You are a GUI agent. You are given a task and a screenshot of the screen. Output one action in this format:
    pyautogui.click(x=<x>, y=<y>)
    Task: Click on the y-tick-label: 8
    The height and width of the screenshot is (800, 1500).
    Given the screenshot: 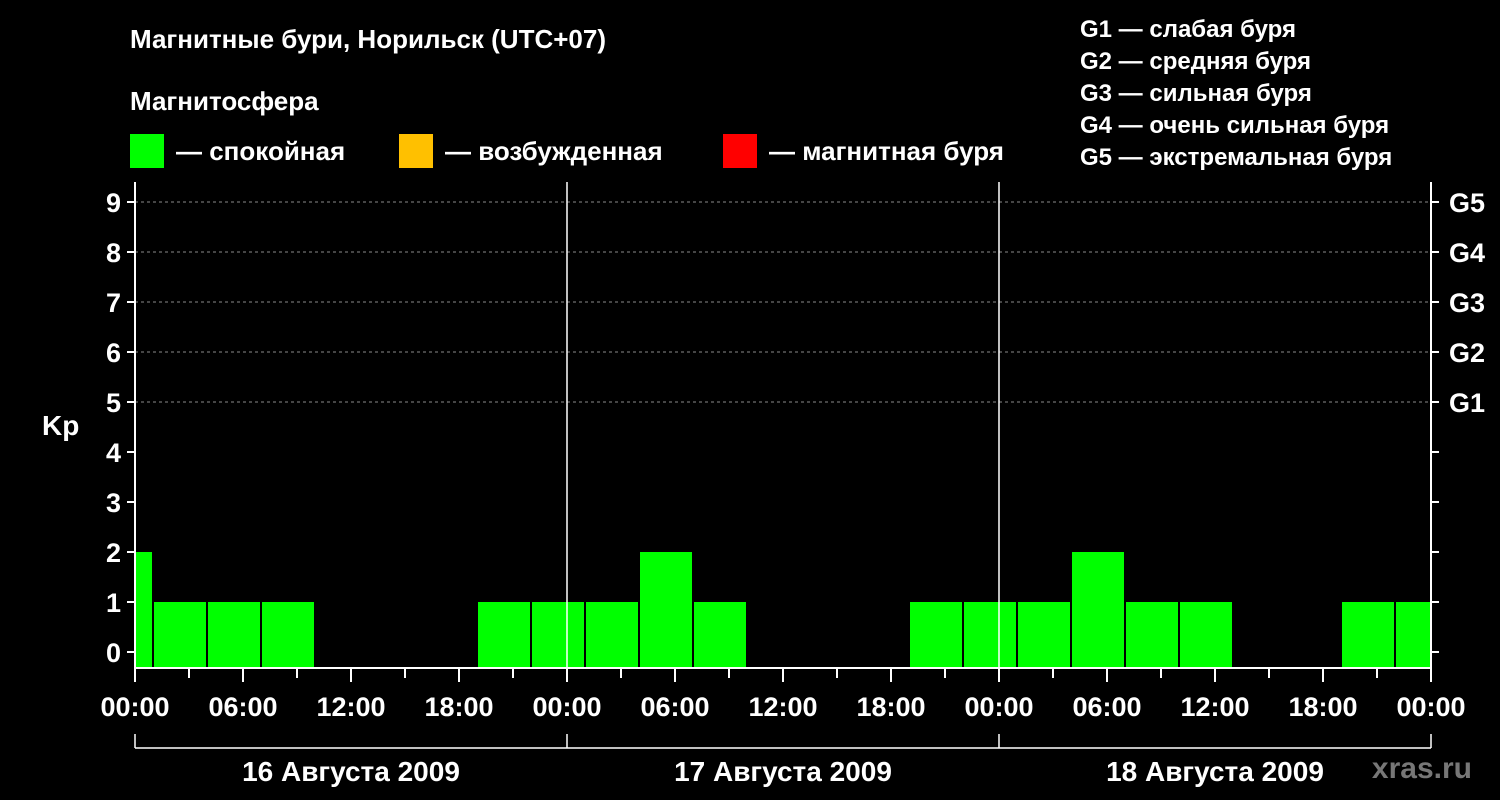 What is the action you would take?
    pyautogui.click(x=113, y=253)
    